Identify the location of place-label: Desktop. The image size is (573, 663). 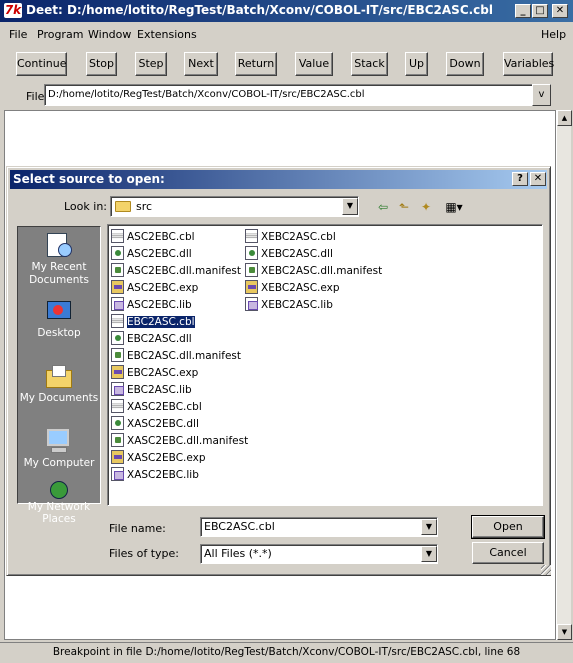
(59, 333).